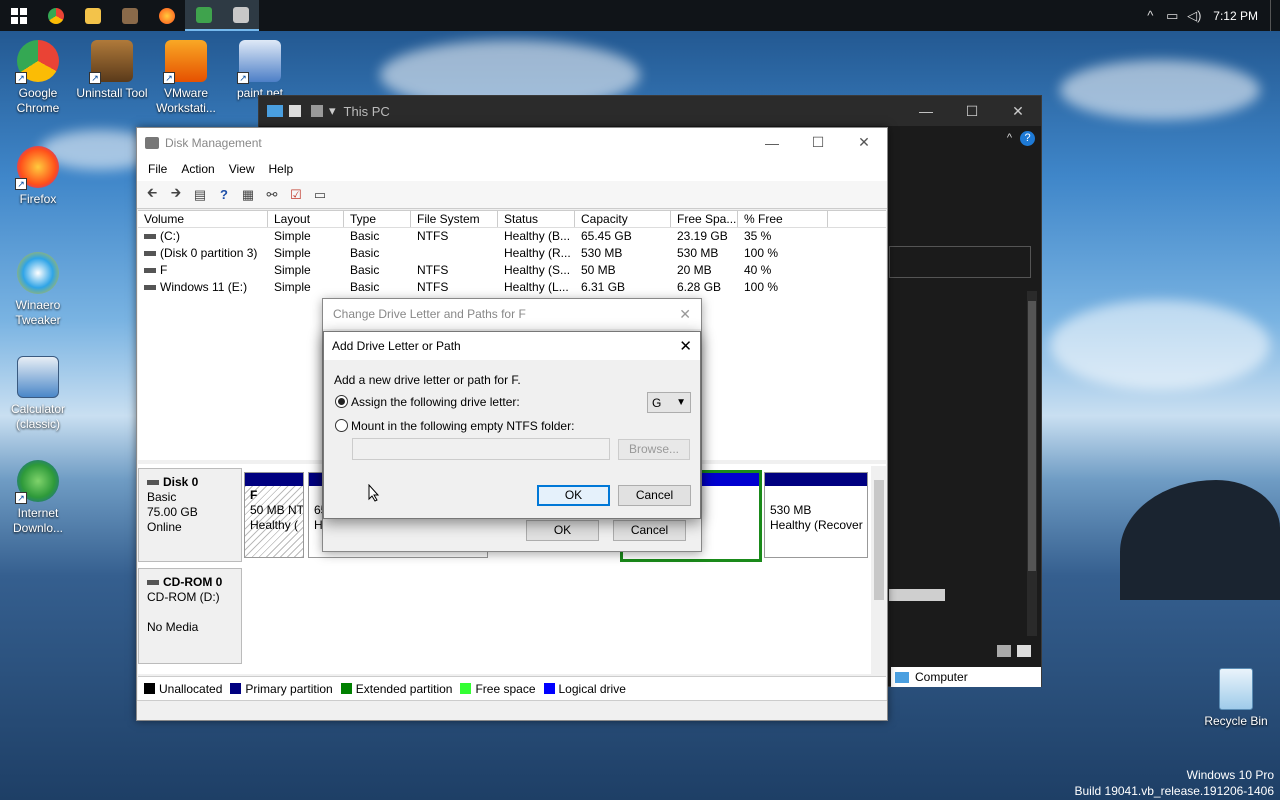 The height and width of the screenshot is (800, 1280). I want to click on cell-type: Basic, so click(365, 270).